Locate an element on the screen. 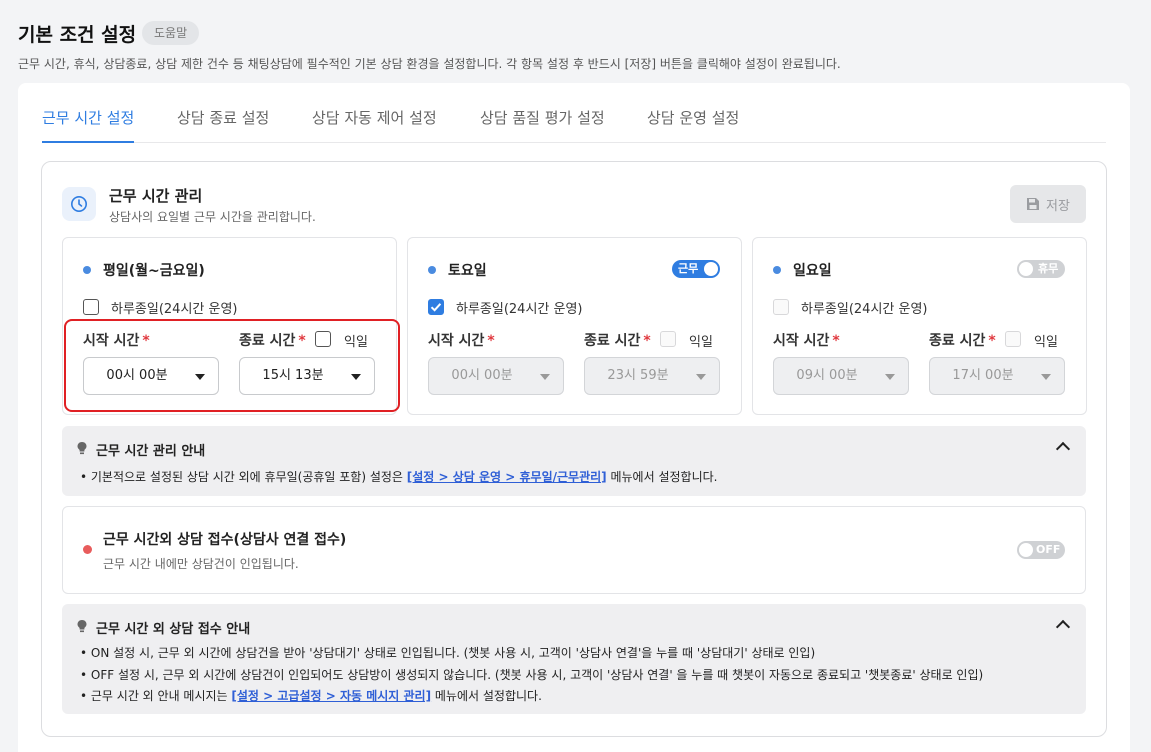 This screenshot has width=1151, height=752. check-icon is located at coordinates (436, 307).